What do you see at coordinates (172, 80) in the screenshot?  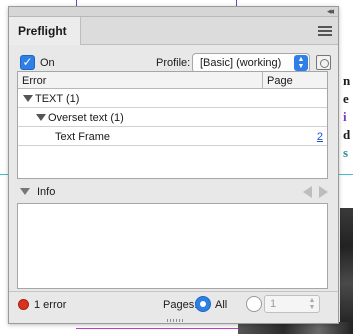 I see `table-header: Error Page` at bounding box center [172, 80].